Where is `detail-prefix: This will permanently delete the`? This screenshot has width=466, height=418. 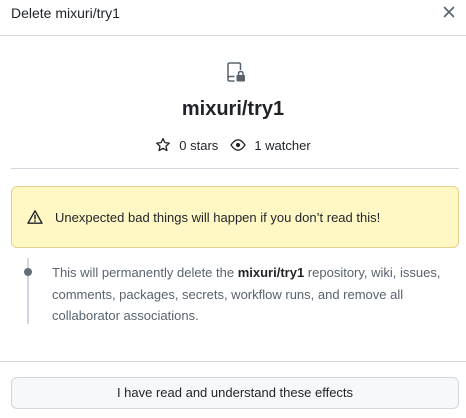
detail-prefix: This will permanently delete the is located at coordinates (145, 272).